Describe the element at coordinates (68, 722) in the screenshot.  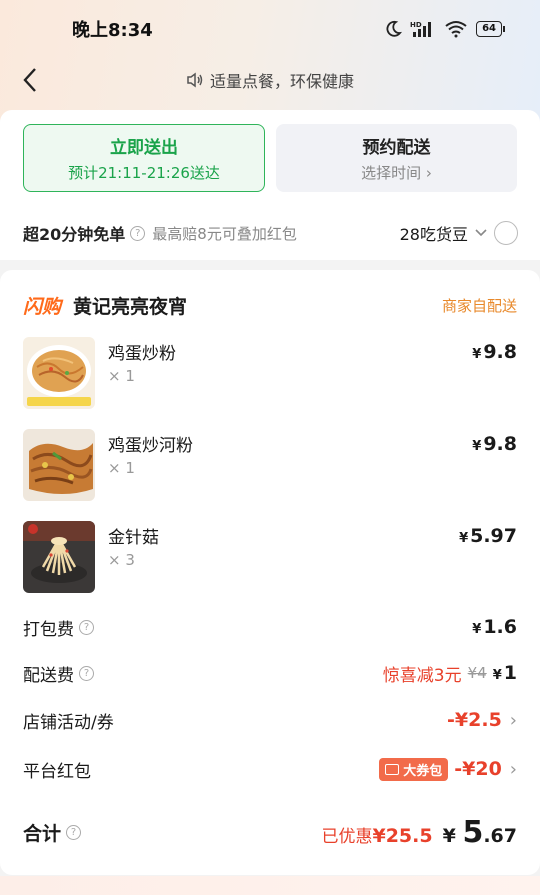
I see `shop-promo-label: 店铺活动/券` at that location.